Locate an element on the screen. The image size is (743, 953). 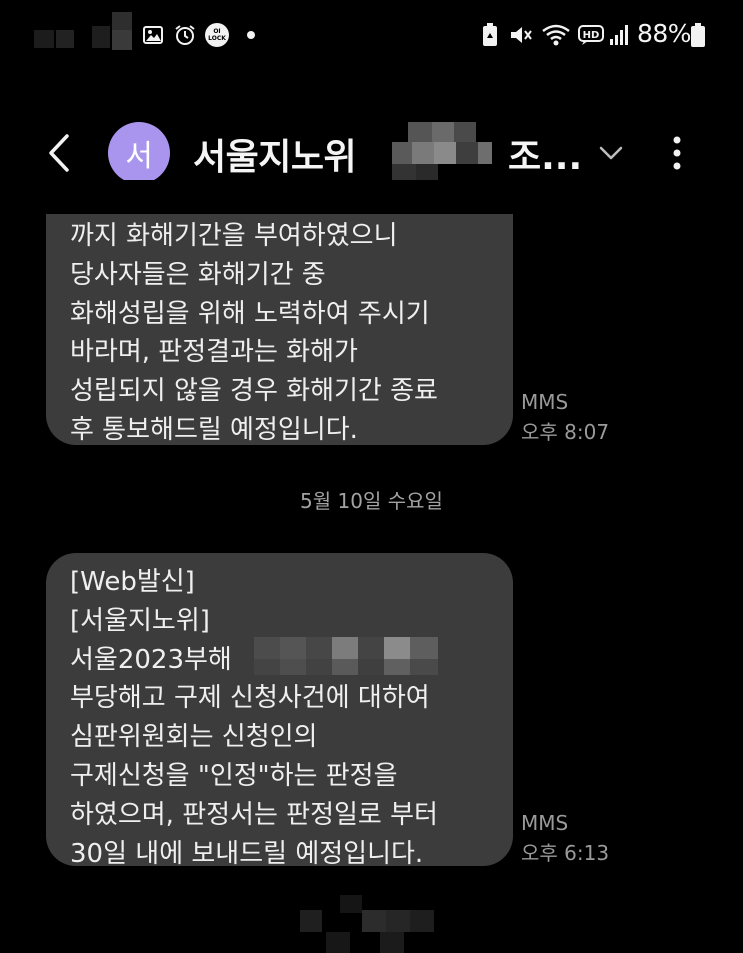
notification-dot-icon is located at coordinates (251, 35).